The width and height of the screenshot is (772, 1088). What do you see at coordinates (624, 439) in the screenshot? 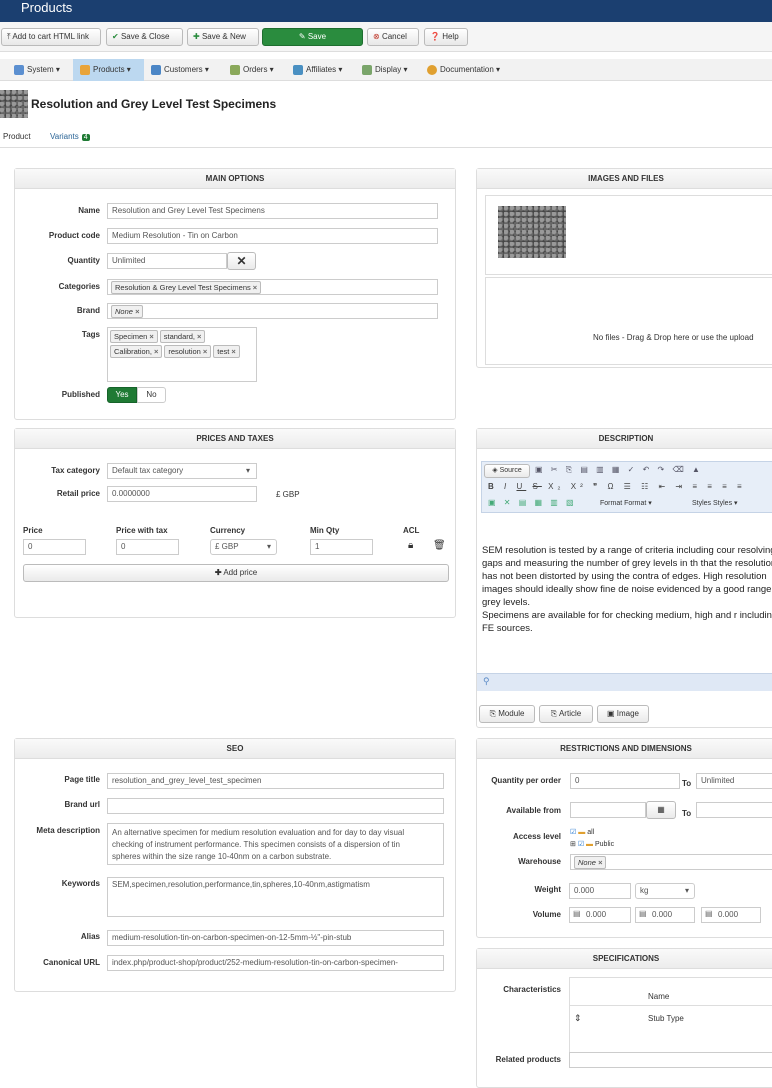
I see `description-heading: DESCRIPTION` at bounding box center [624, 439].